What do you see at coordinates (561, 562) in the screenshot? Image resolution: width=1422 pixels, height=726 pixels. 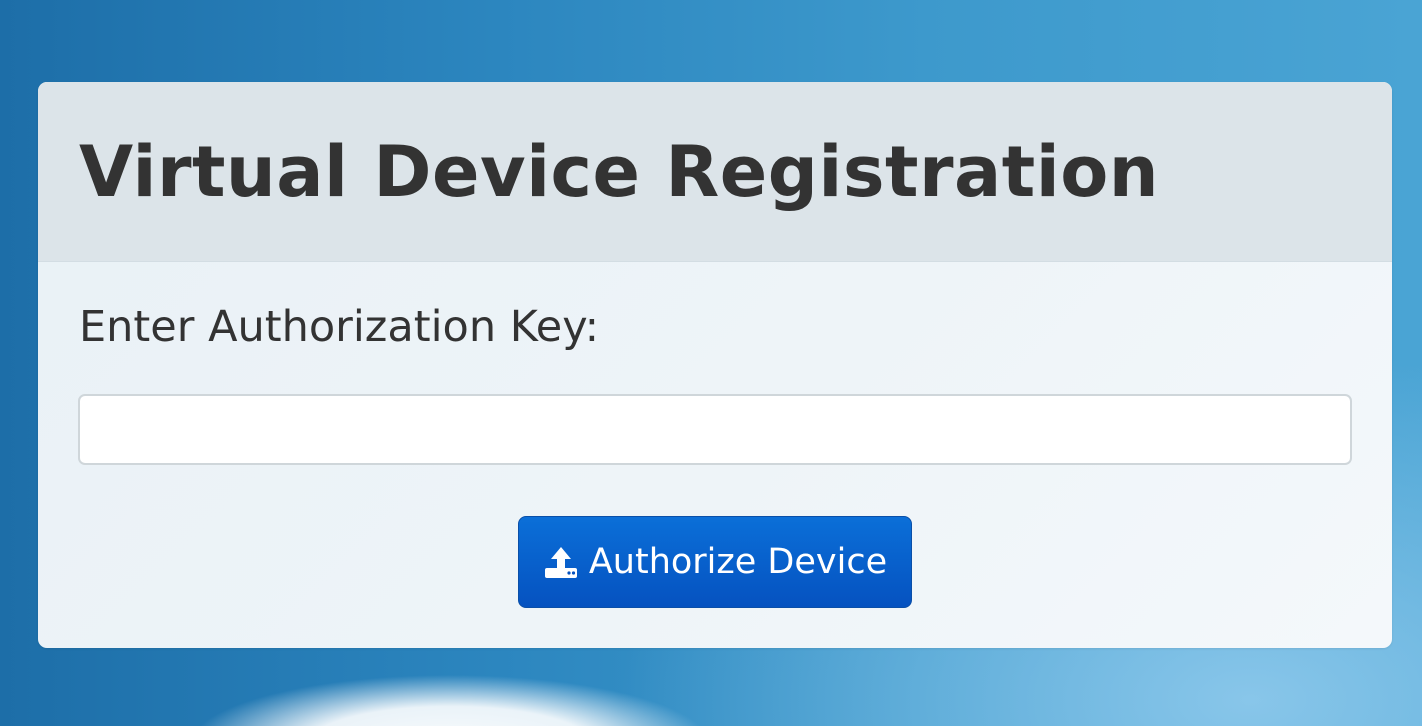 I see `upload-icon` at bounding box center [561, 562].